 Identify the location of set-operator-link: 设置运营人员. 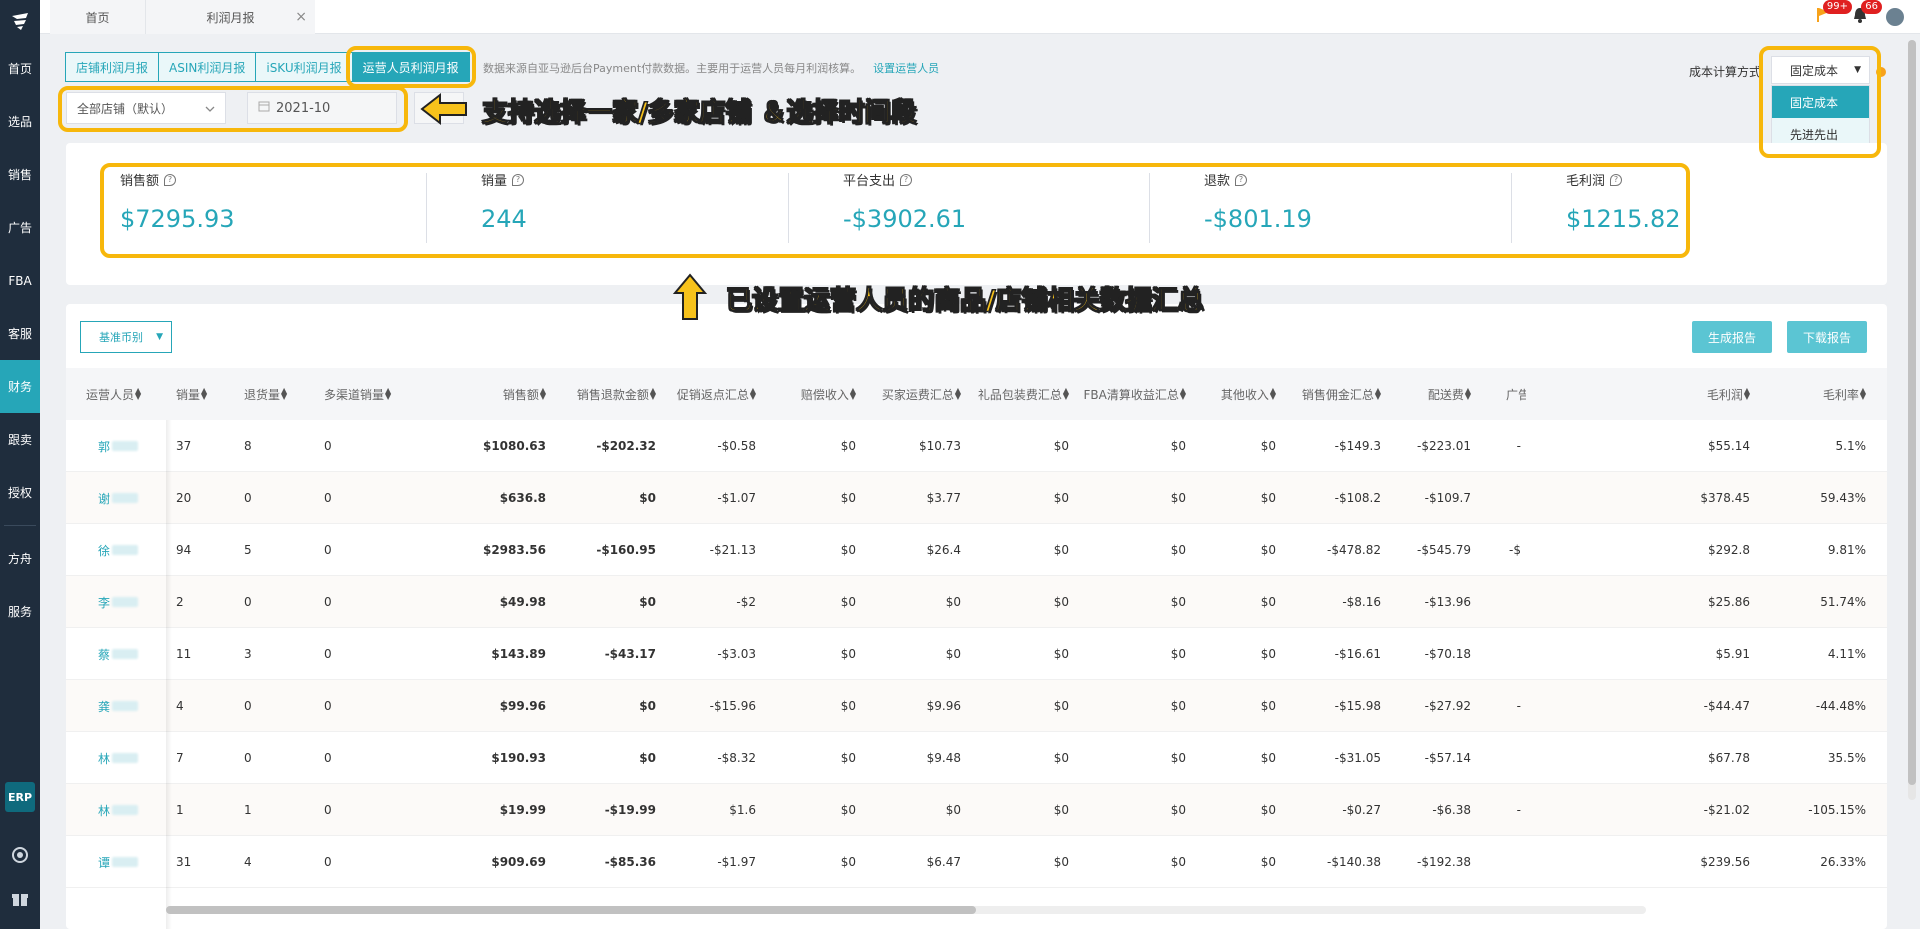
(906, 68).